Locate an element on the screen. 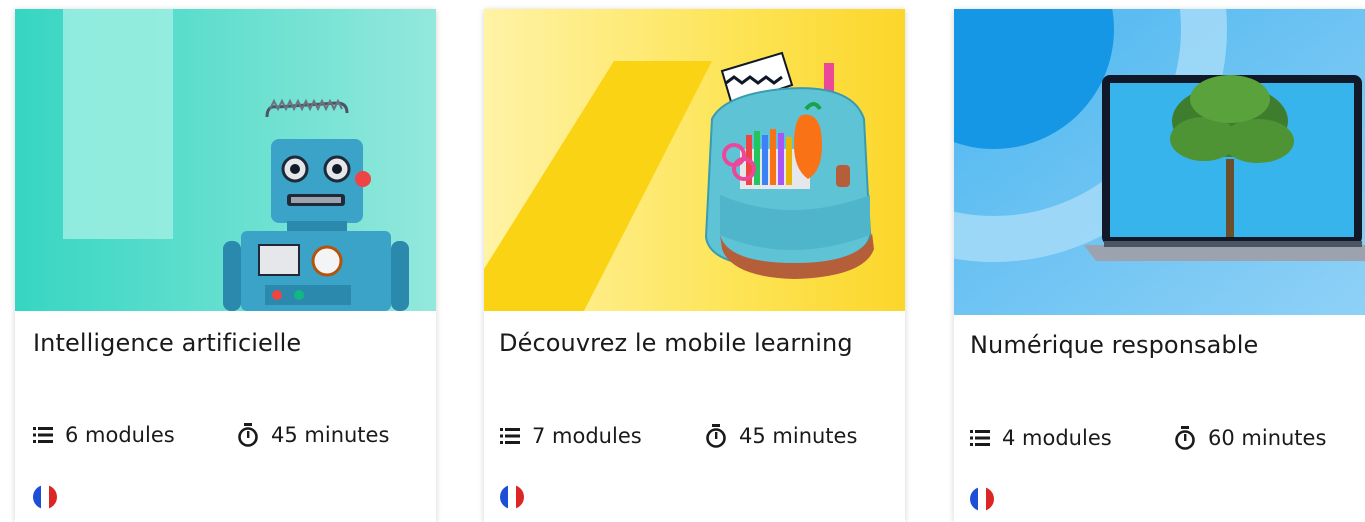 The width and height of the screenshot is (1365, 522). duration-label: 60 minutes is located at coordinates (1267, 438).